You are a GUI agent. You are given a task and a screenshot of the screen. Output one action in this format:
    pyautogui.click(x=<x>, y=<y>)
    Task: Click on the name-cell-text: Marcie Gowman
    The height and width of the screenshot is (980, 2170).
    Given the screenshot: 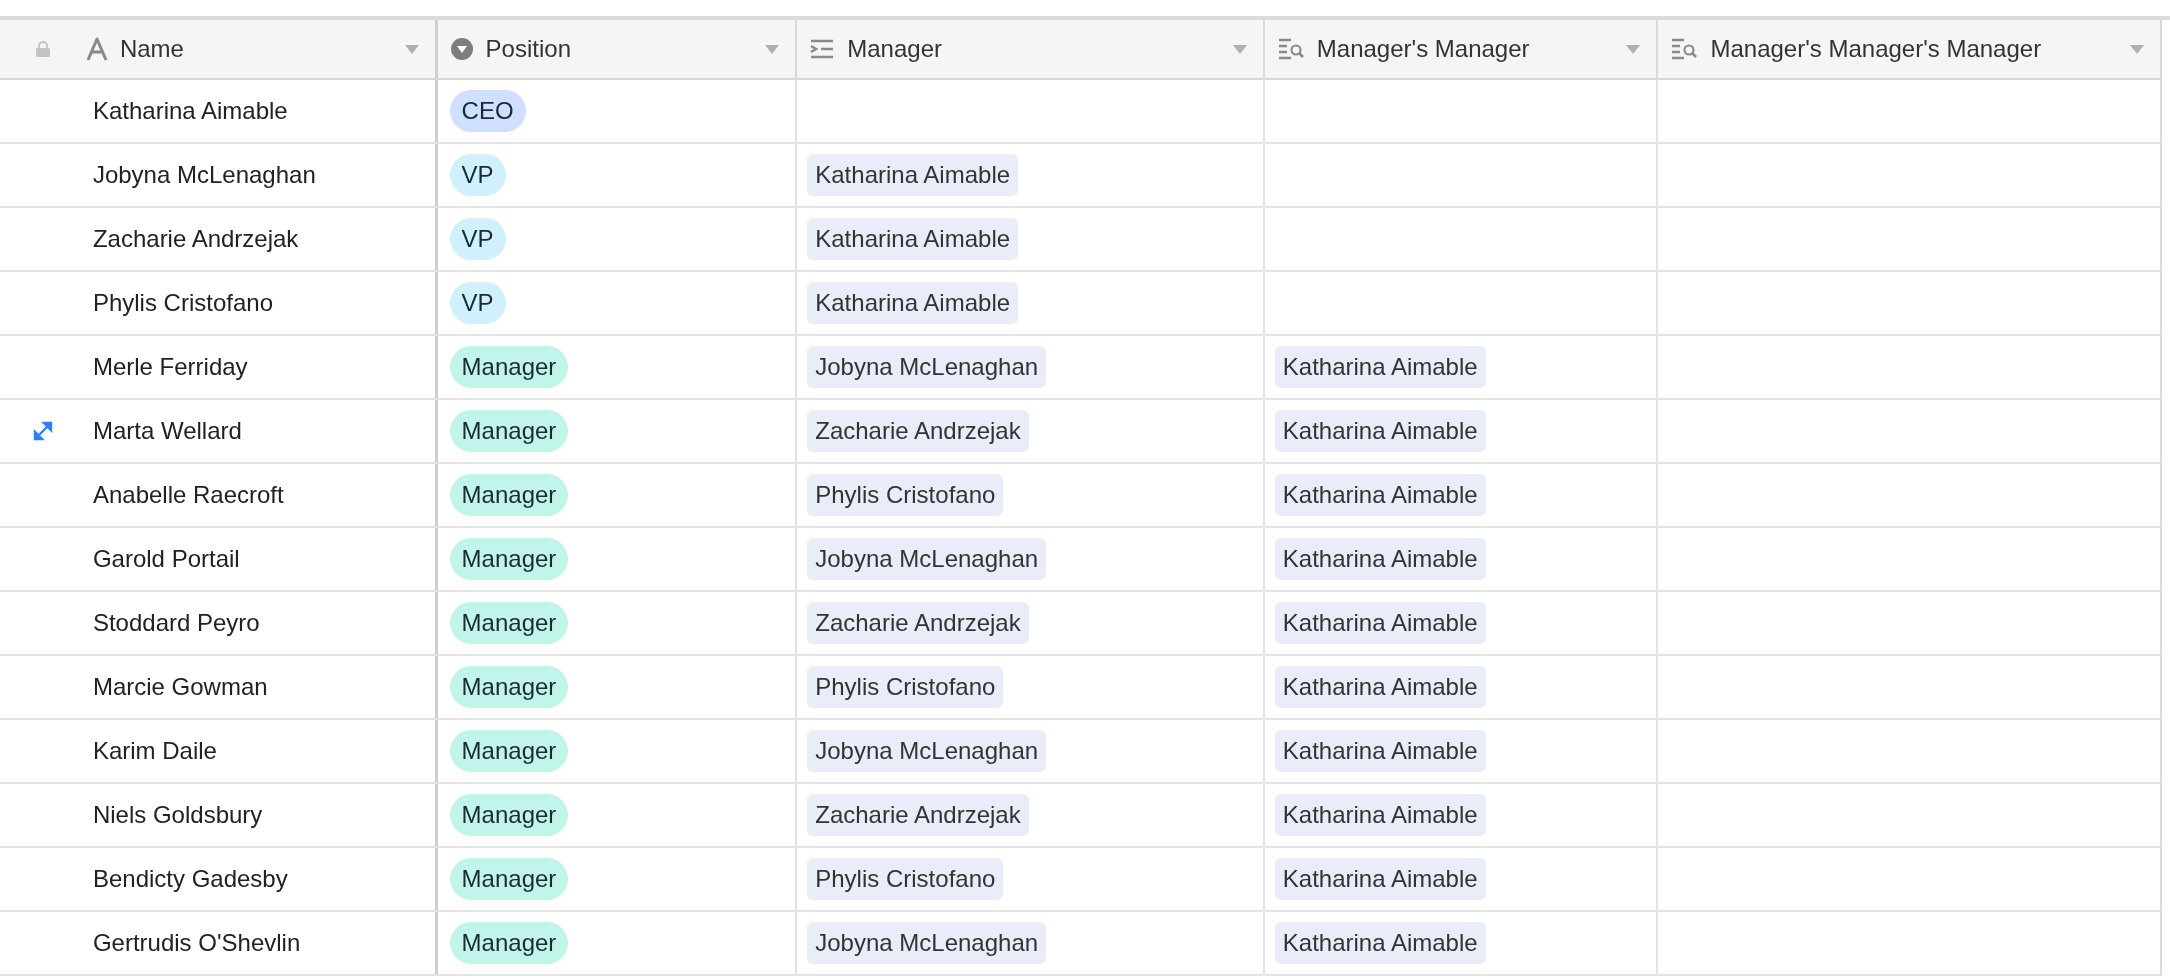 What is the action you would take?
    pyautogui.click(x=180, y=687)
    